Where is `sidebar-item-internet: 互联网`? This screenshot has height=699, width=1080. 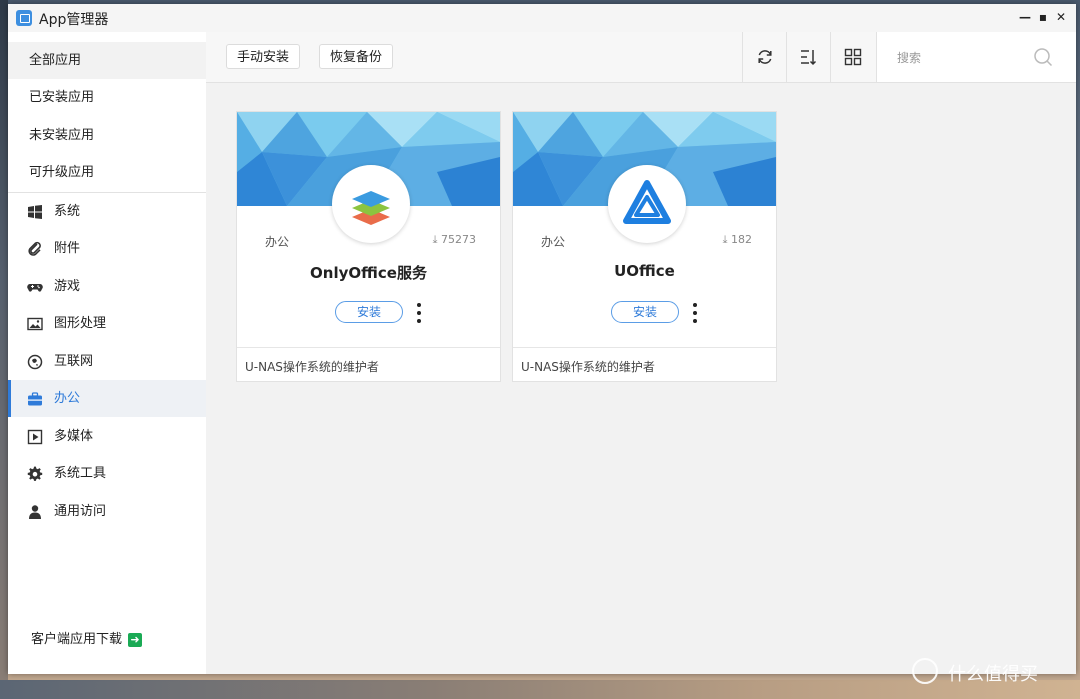
sidebar-item-internet: 互联网 is located at coordinates (107, 361).